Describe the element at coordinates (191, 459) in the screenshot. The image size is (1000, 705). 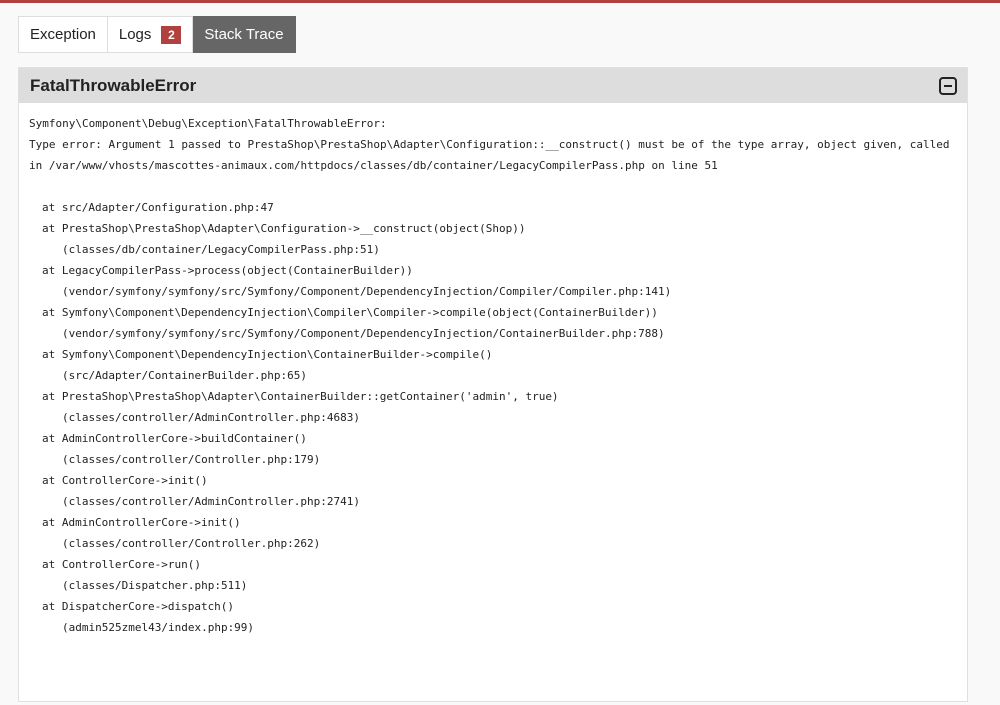
I see `stack-frame-file: (classes/controller/Controller.php:179)` at that location.